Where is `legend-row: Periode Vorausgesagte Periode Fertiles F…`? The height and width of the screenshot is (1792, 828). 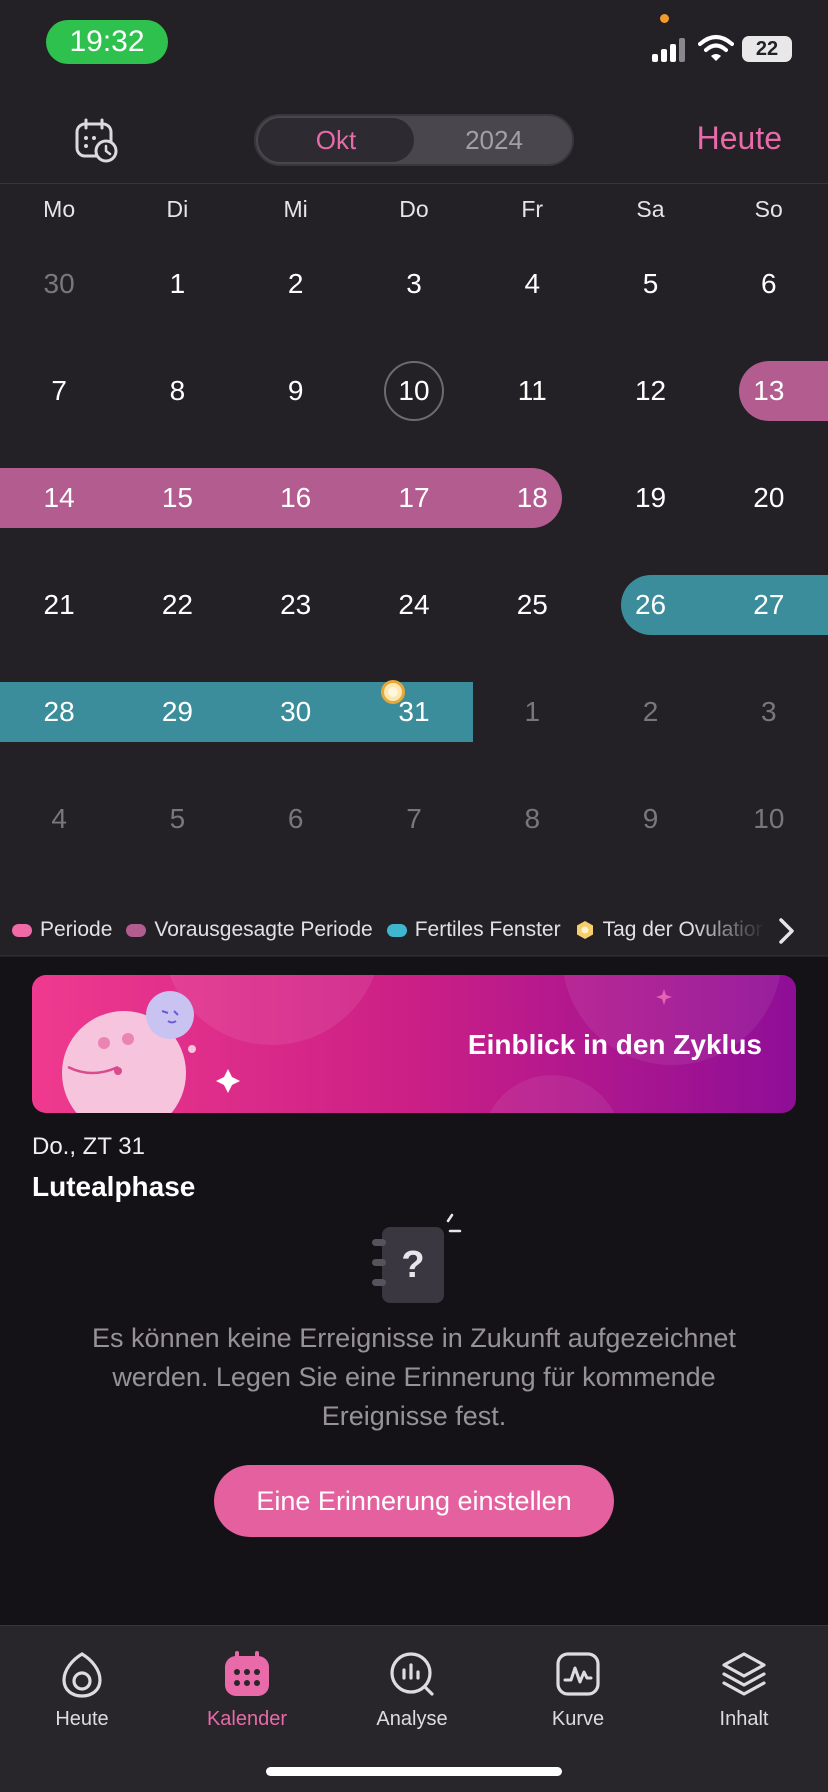
legend-row: Periode Vorausgesagte Periode Fertiles F… is located at coordinates (387, 930).